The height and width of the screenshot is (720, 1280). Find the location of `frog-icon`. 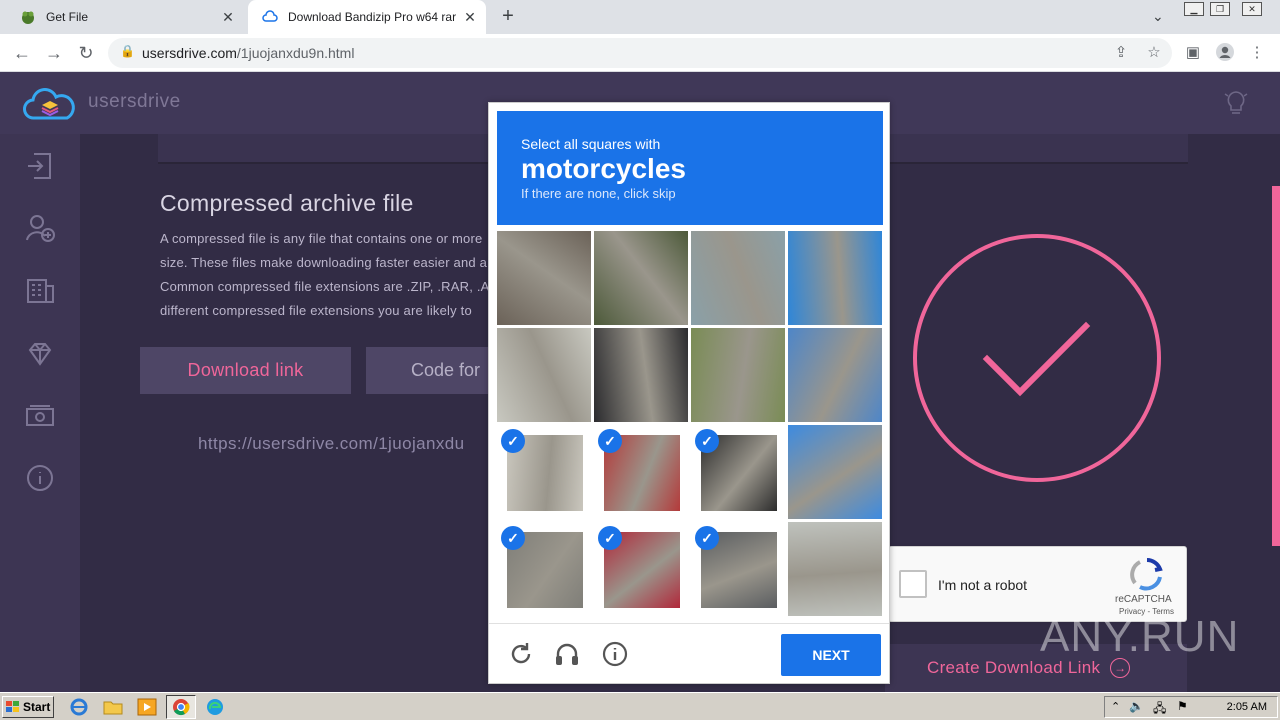

frog-icon is located at coordinates (28, 17).